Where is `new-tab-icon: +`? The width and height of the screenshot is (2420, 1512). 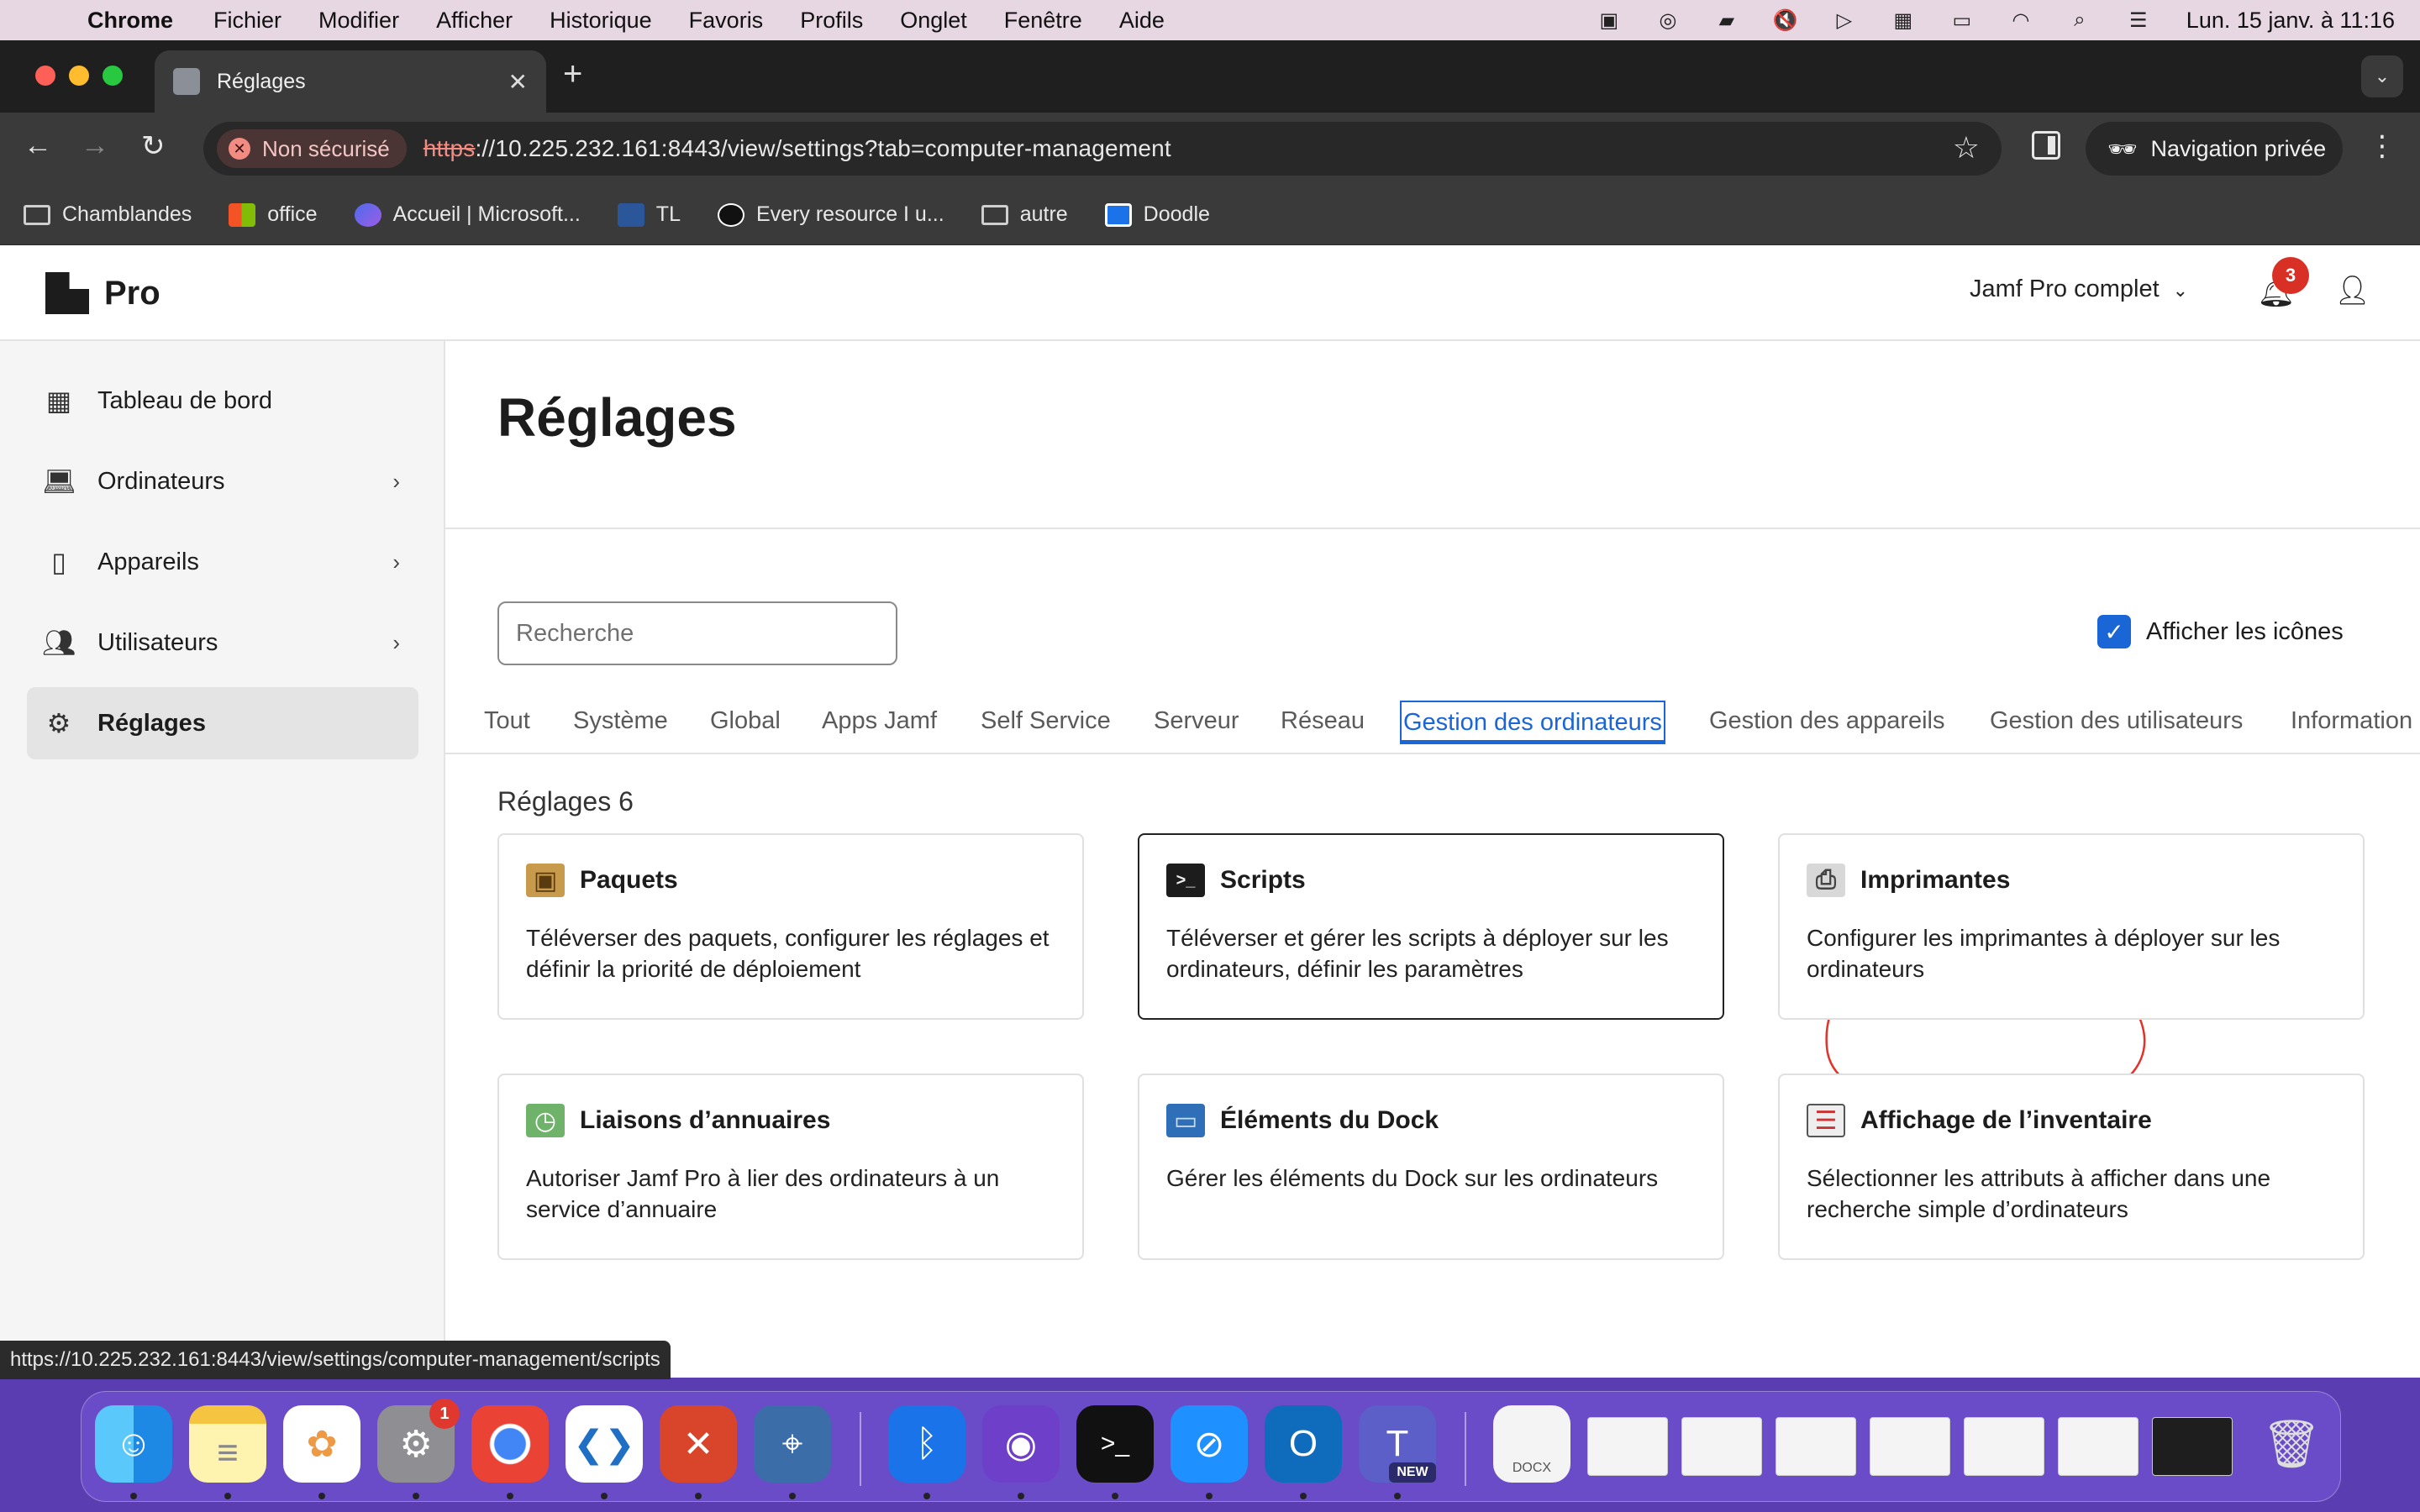
new-tab-icon: + is located at coordinates (572, 74).